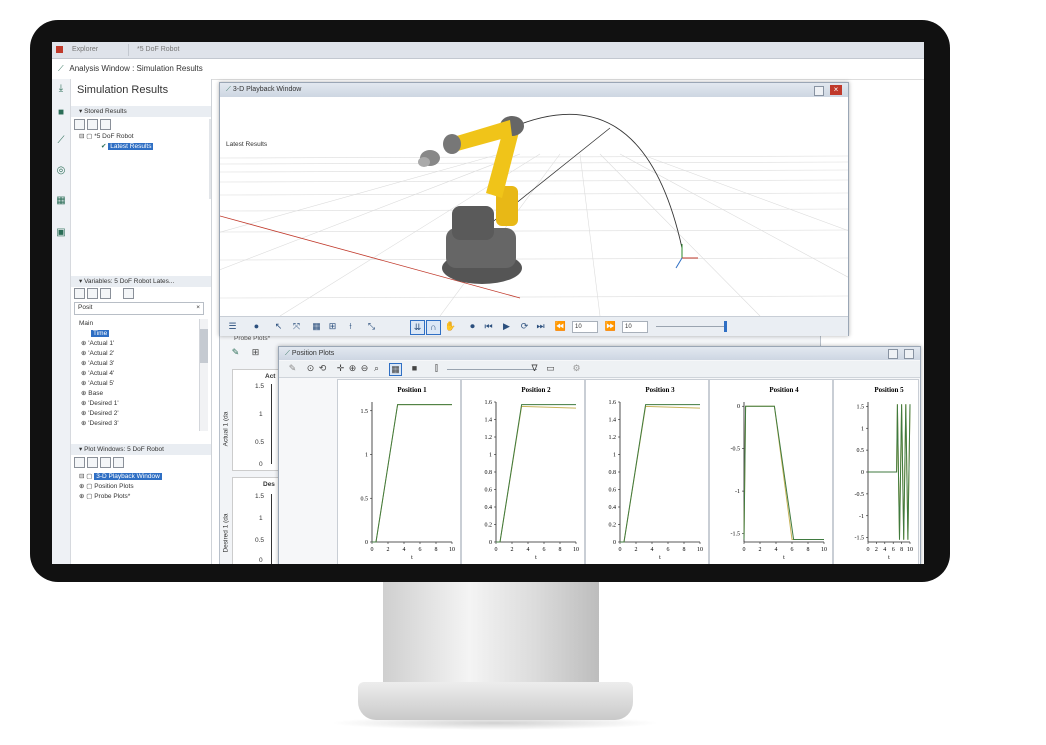 This screenshot has width=1046, height=745. Describe the element at coordinates (260, 540) in the screenshot. I see `tick-label: 0.5` at that location.